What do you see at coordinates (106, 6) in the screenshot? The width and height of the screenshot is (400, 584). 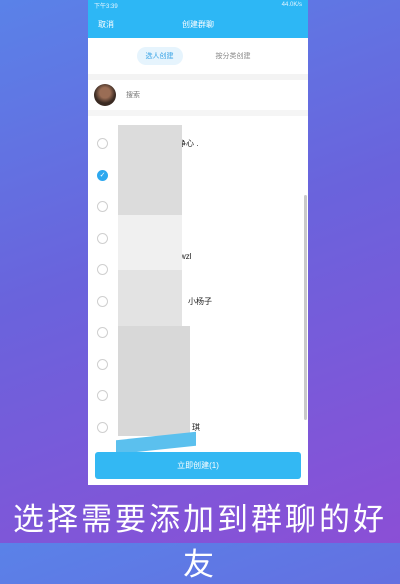 I see `status-time: 下午3:39` at bounding box center [106, 6].